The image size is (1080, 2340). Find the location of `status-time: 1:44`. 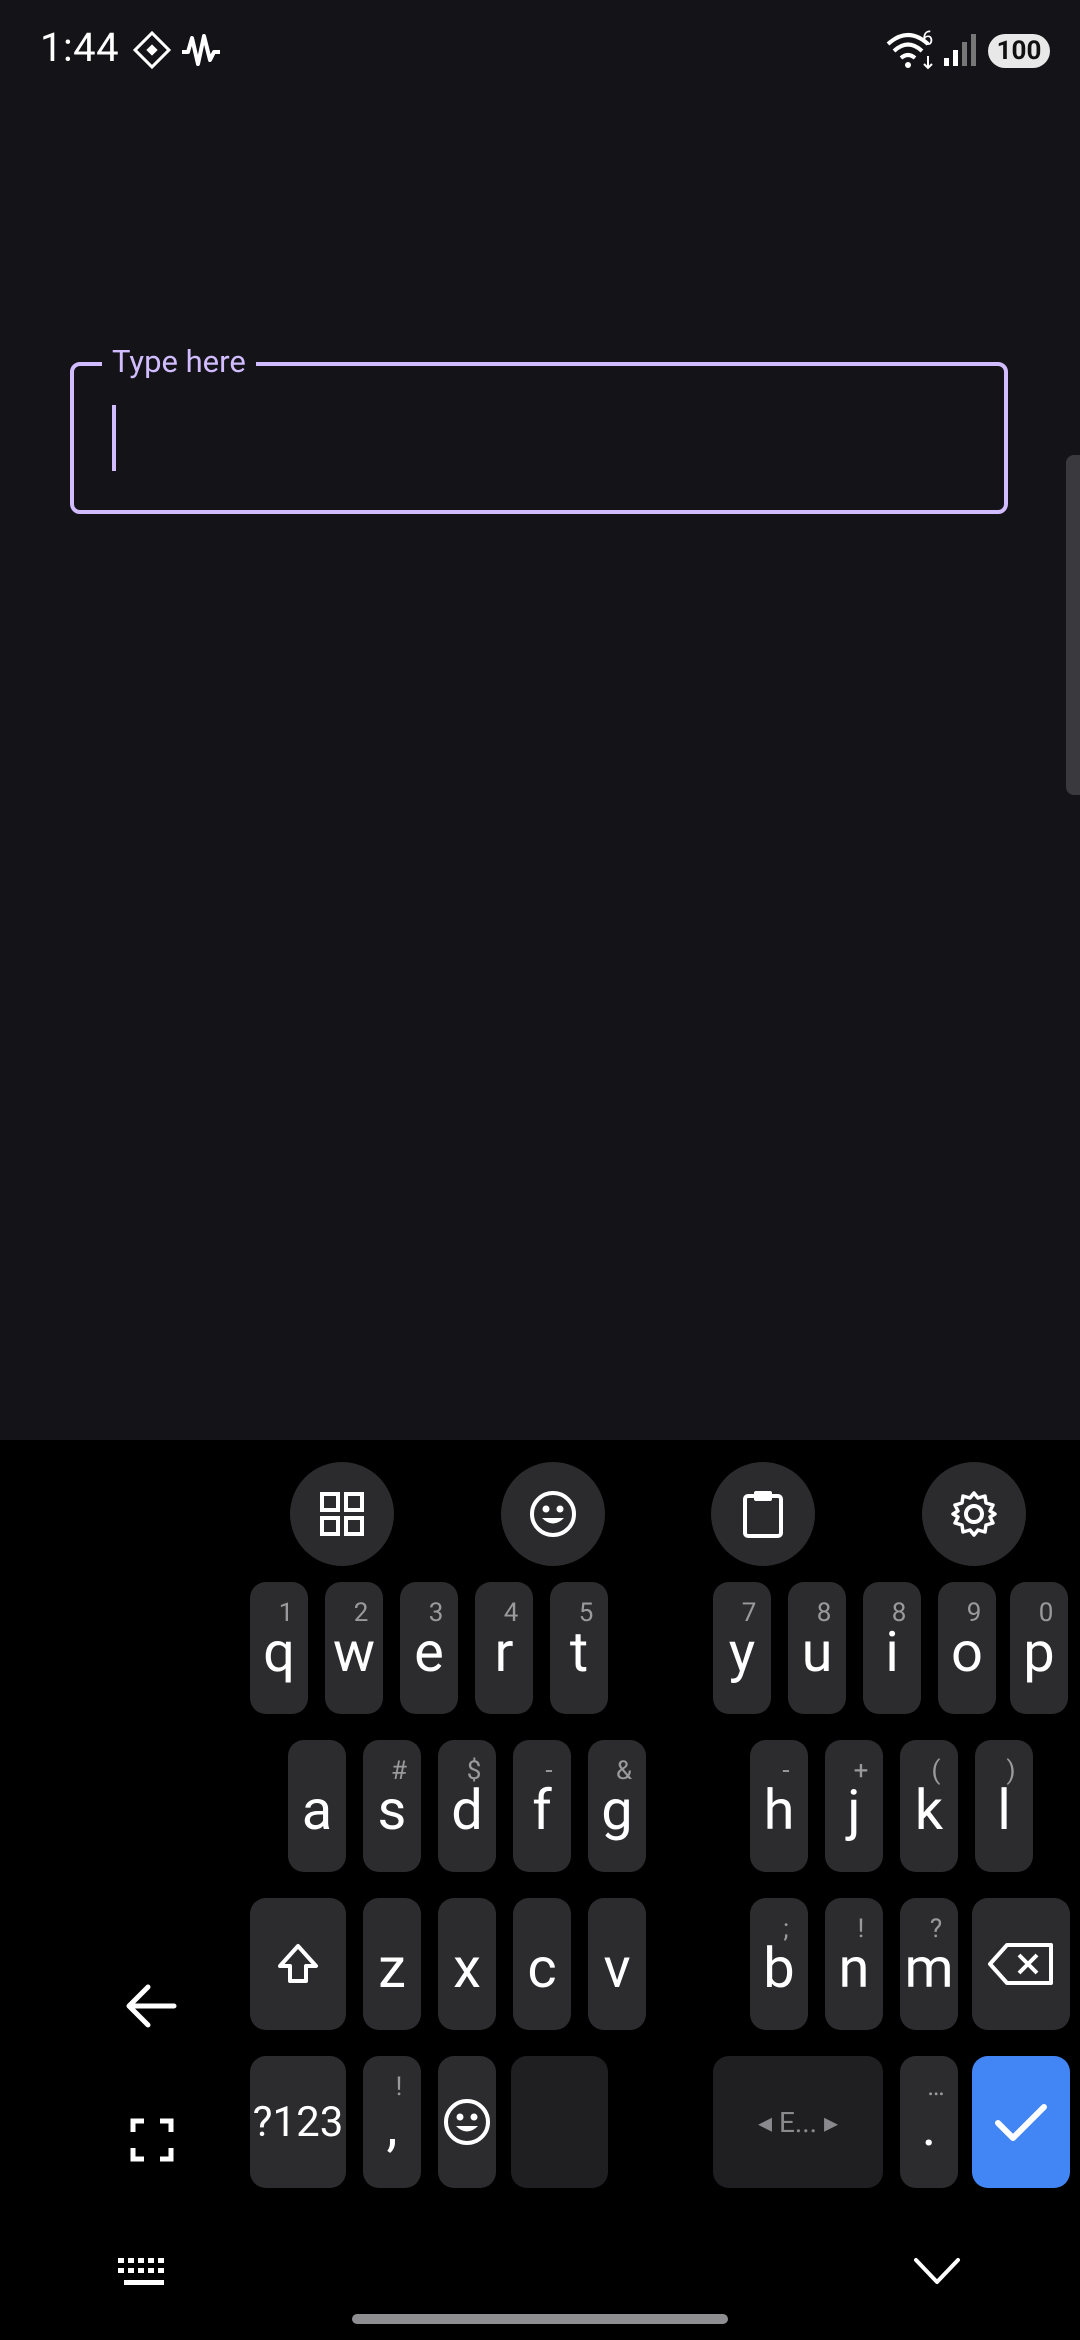

status-time: 1:44 is located at coordinates (80, 47).